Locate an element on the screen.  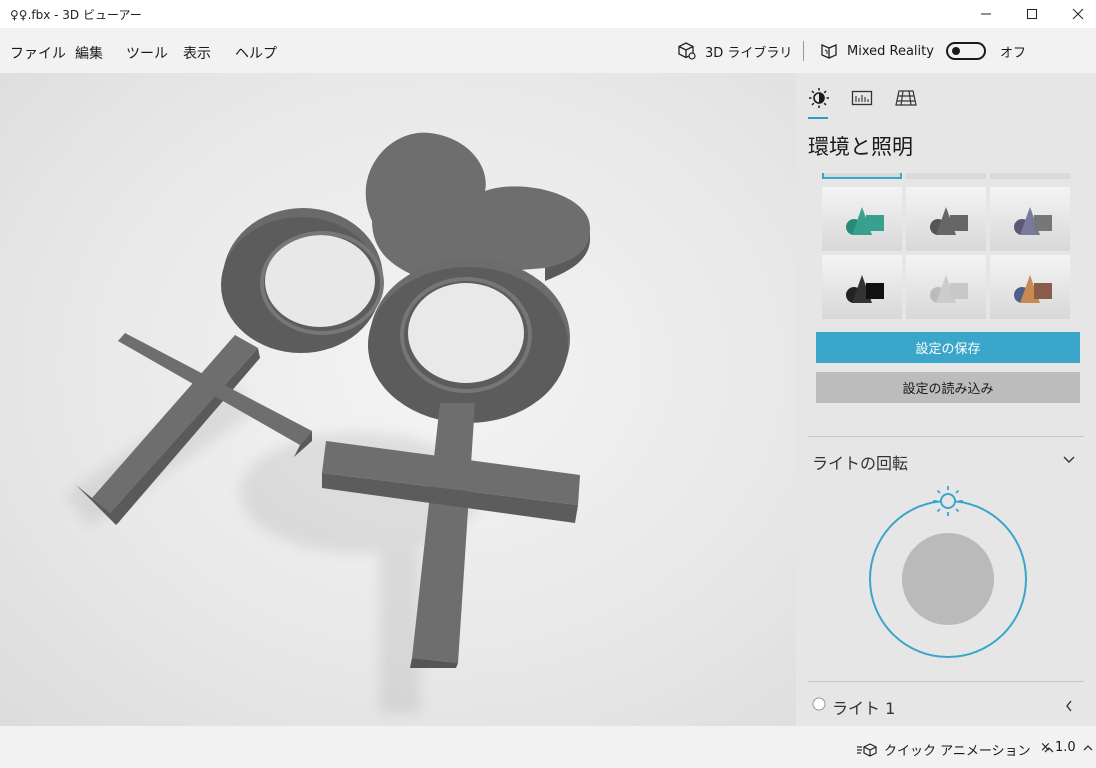
mixed-reality-control: Mixed Reality オフ is located at coordinates (922, 51).